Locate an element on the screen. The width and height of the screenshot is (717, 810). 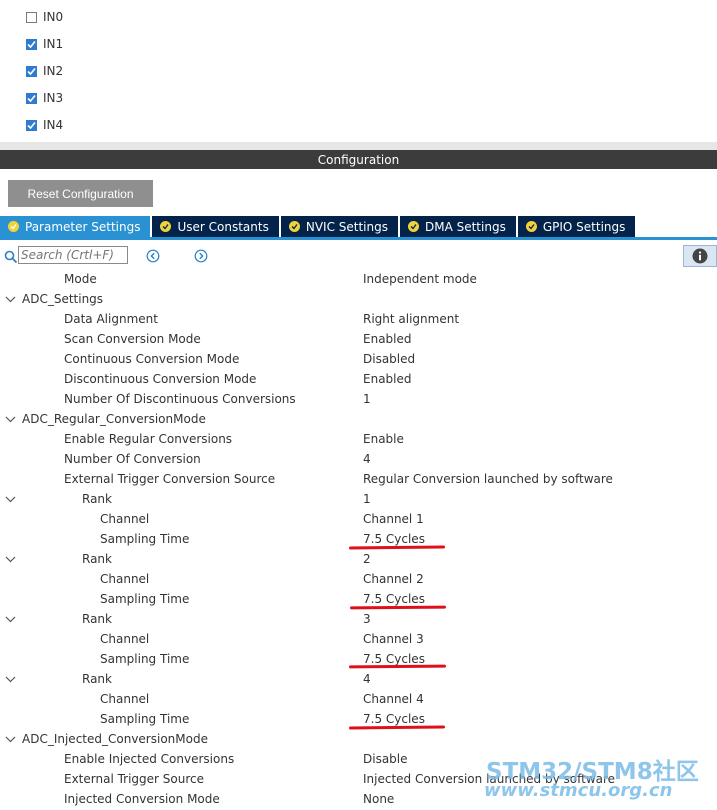
channel-label: IN4 is located at coordinates (53, 125).